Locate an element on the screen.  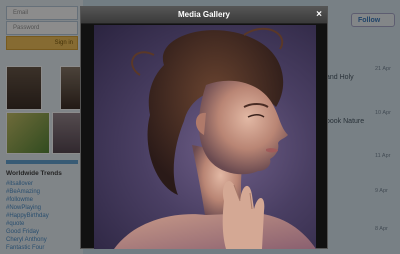
dialog-title: Media Gallery is located at coordinates (204, 14).